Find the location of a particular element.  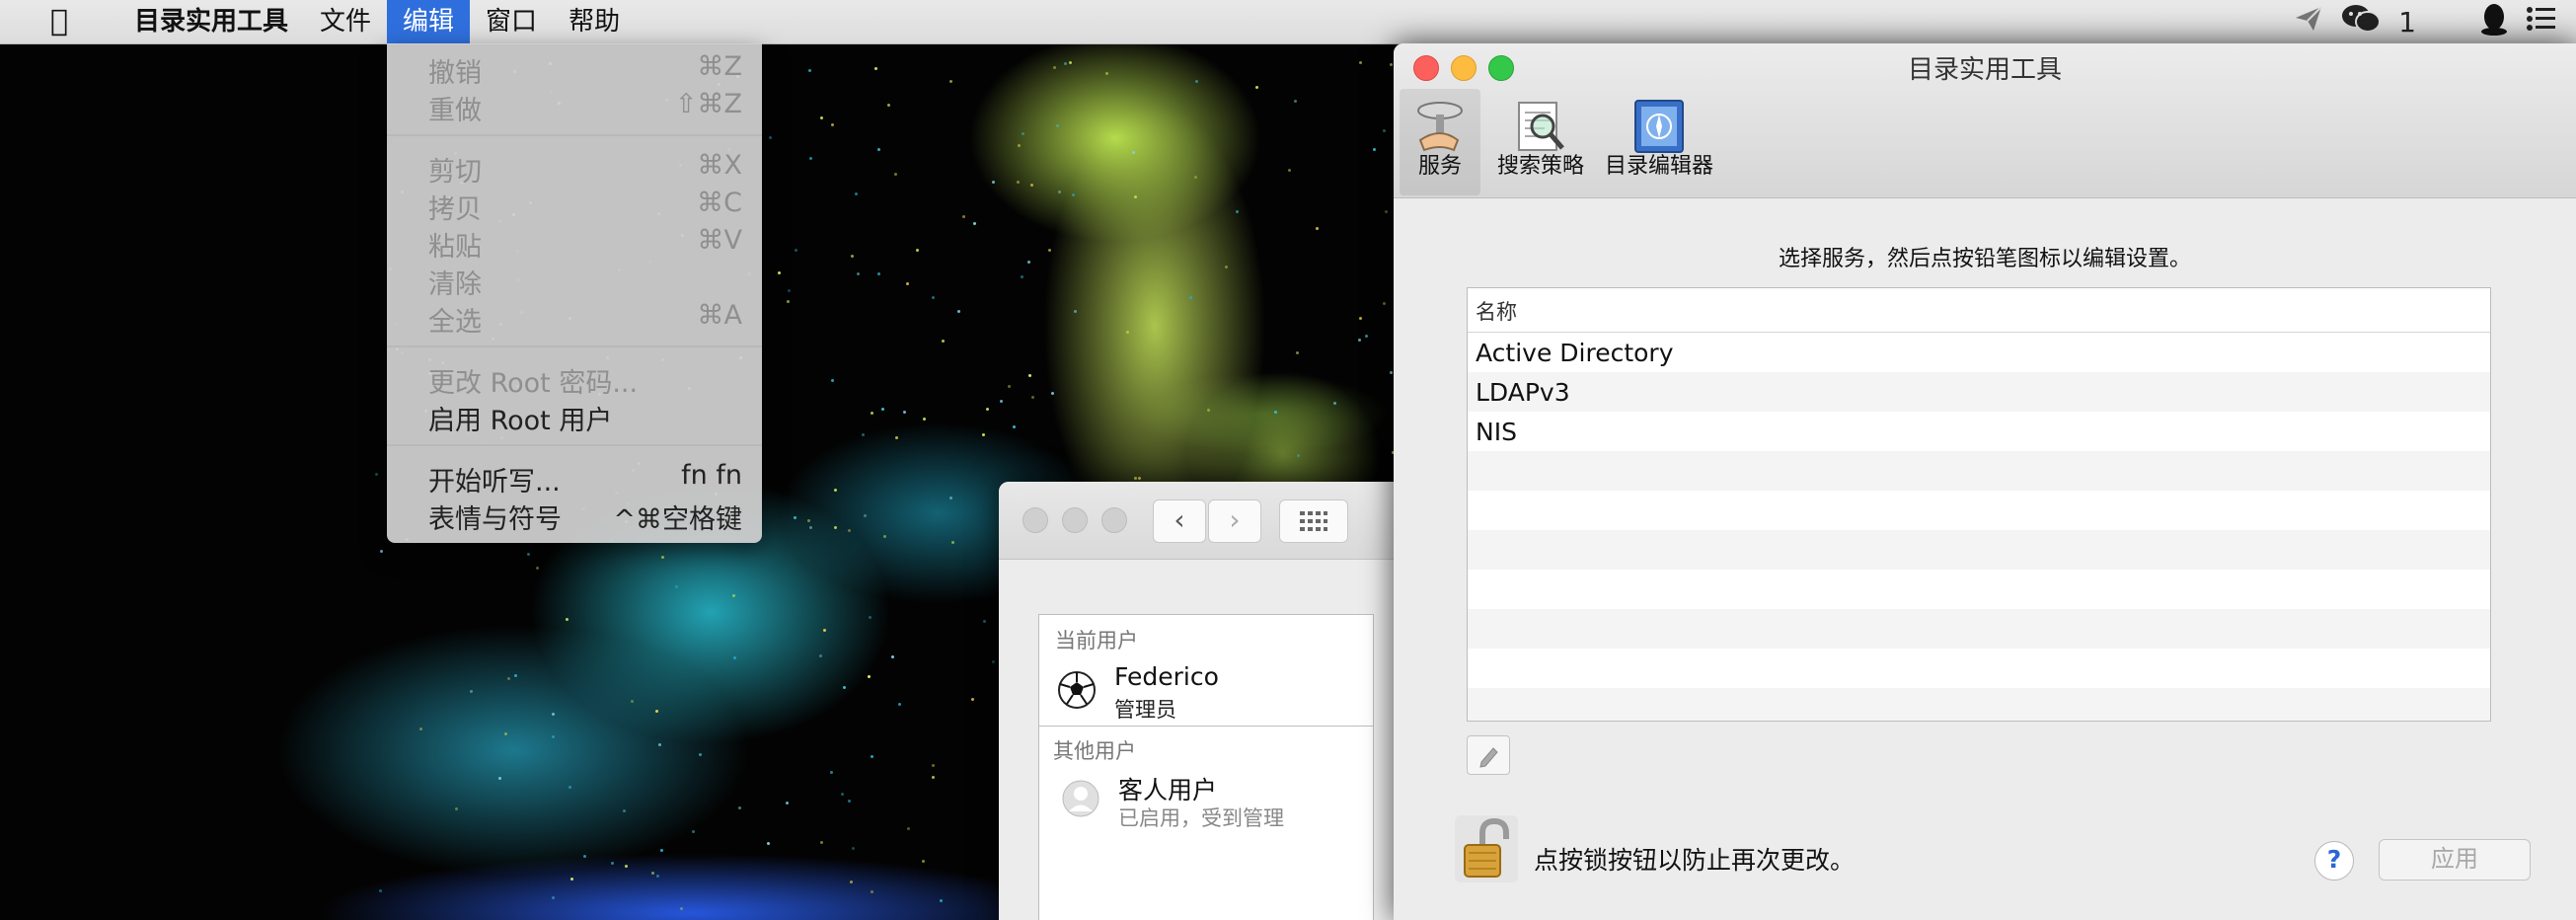

unlocked-padlock-icon is located at coordinates (1486, 848).